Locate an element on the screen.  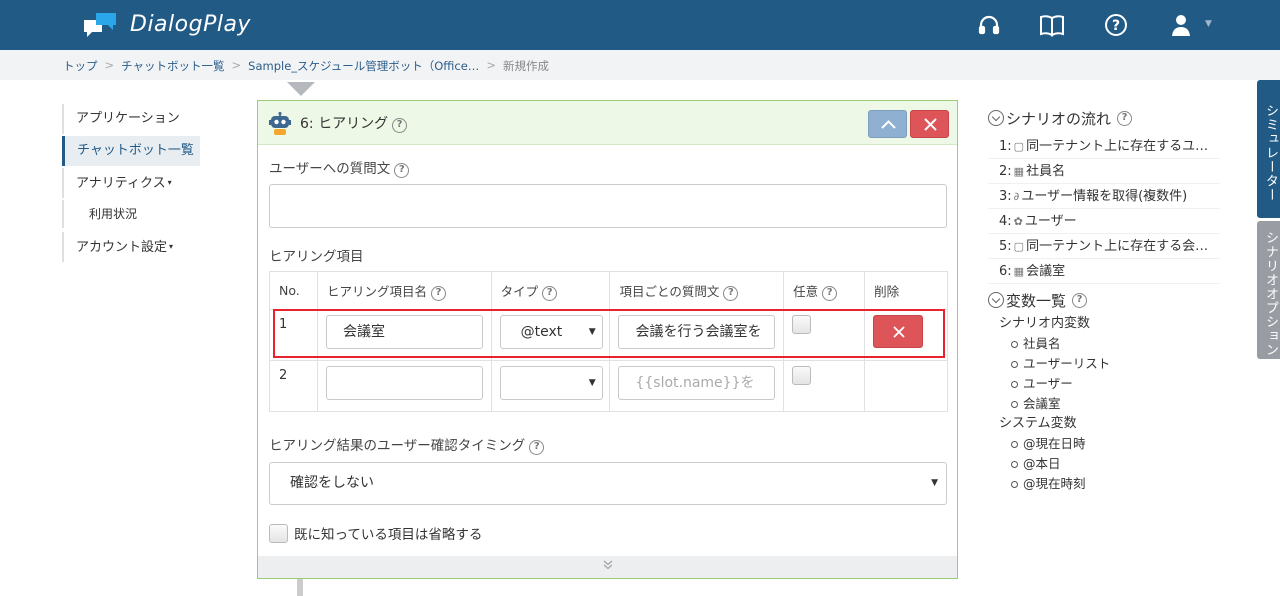
delete-row-button is located at coordinates (898, 331).